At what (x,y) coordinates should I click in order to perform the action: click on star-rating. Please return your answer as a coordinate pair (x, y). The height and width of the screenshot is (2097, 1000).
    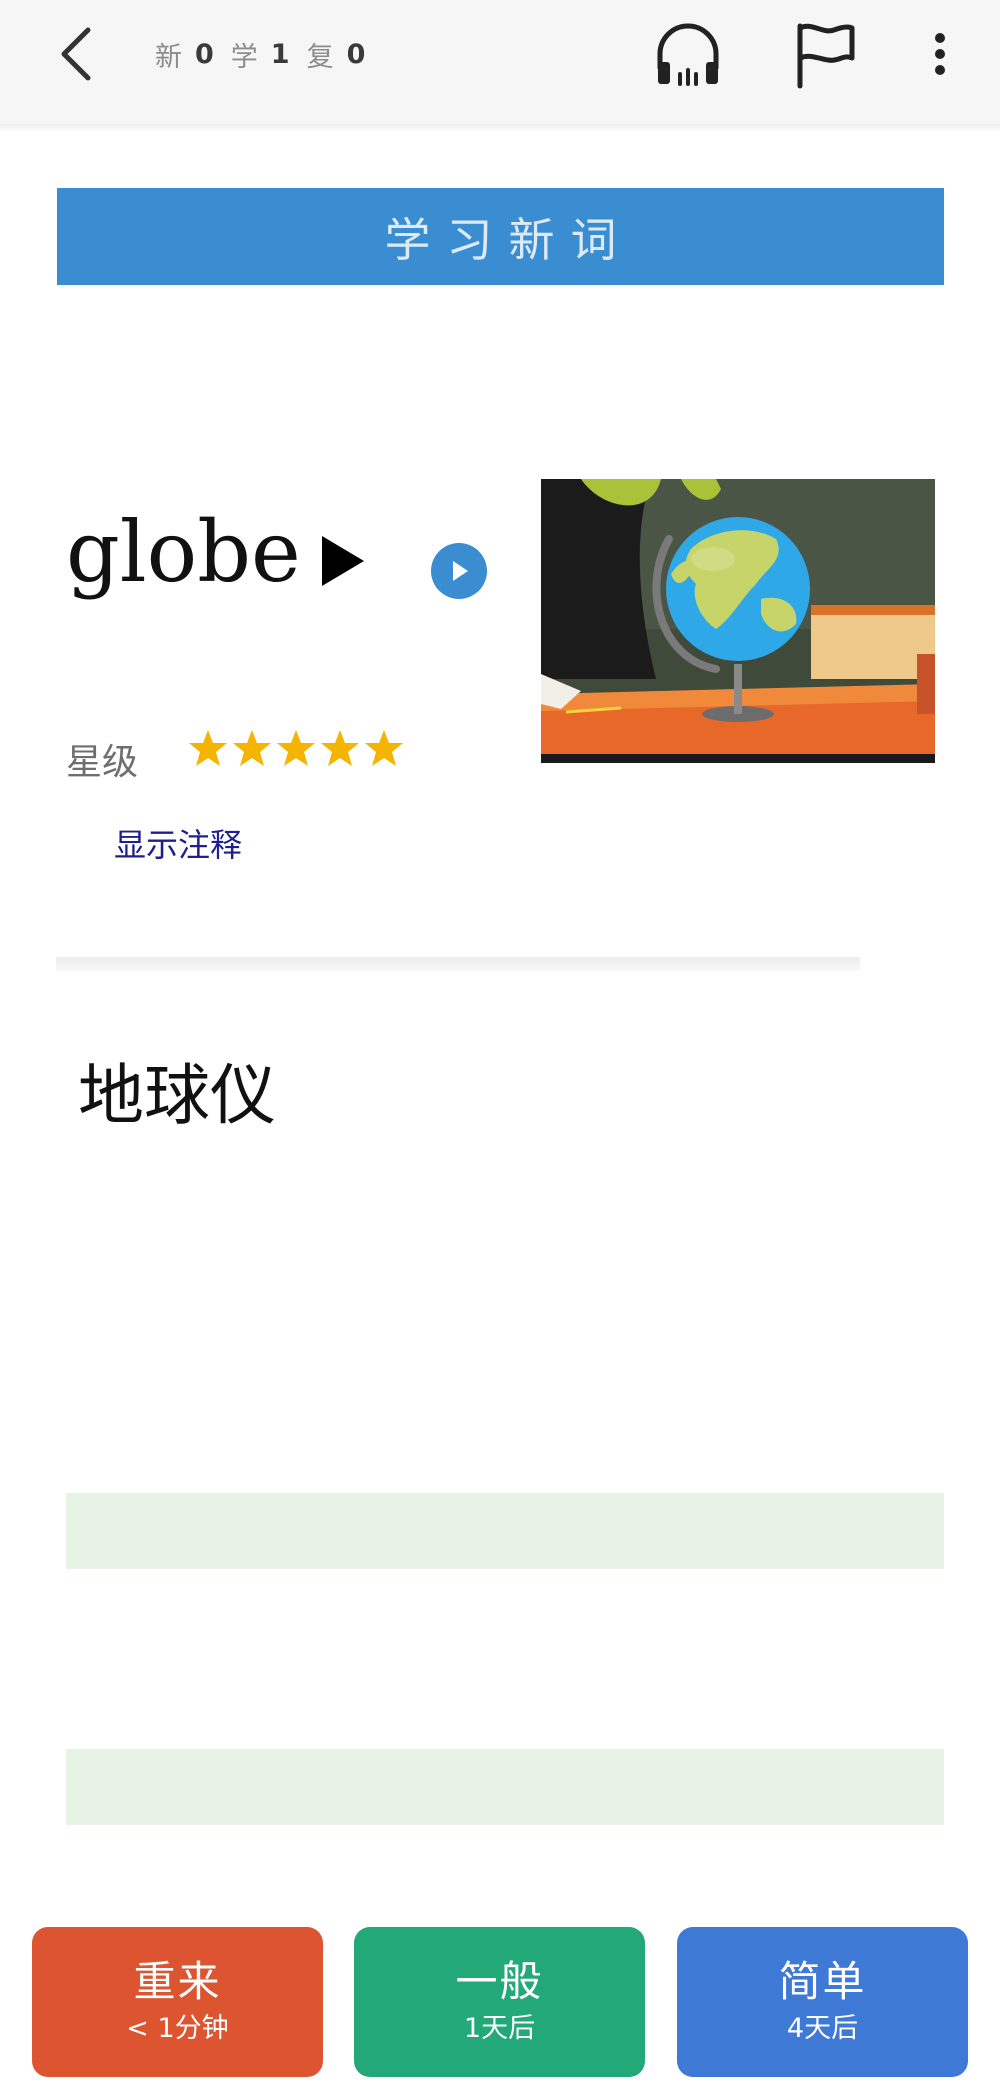
    Looking at the image, I should click on (296, 748).